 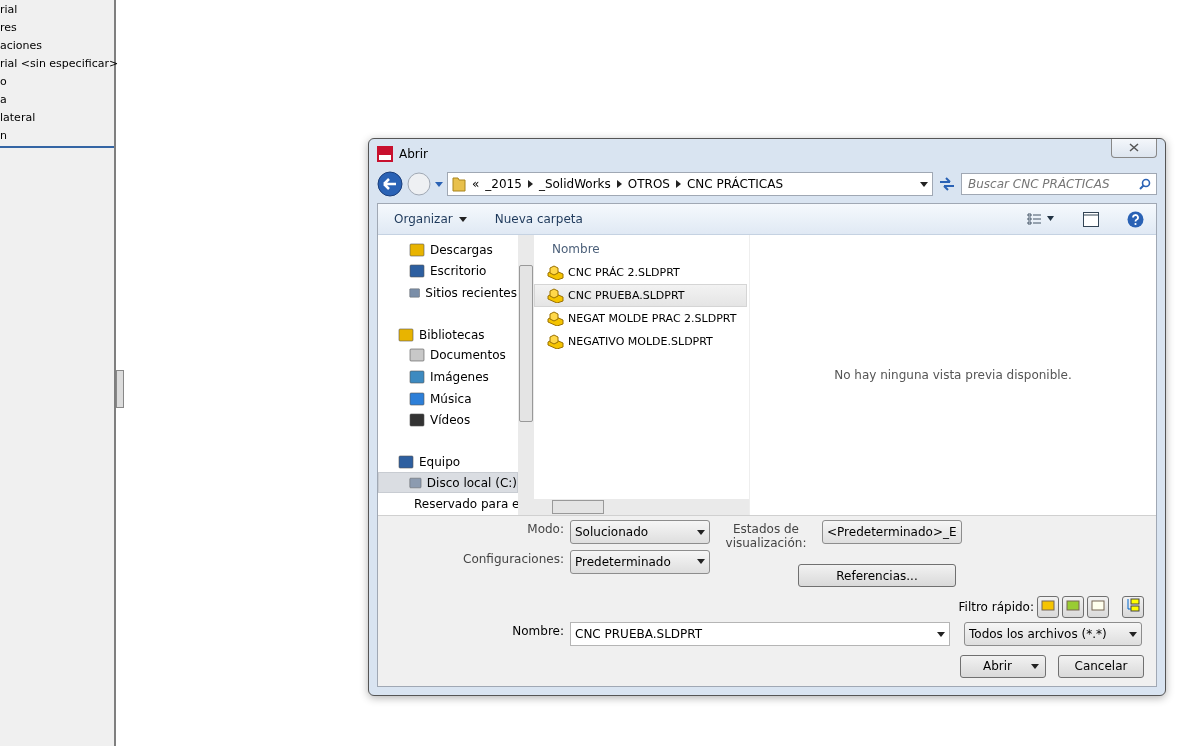 What do you see at coordinates (1003, 666) in the screenshot?
I see `open-button: Abrir` at bounding box center [1003, 666].